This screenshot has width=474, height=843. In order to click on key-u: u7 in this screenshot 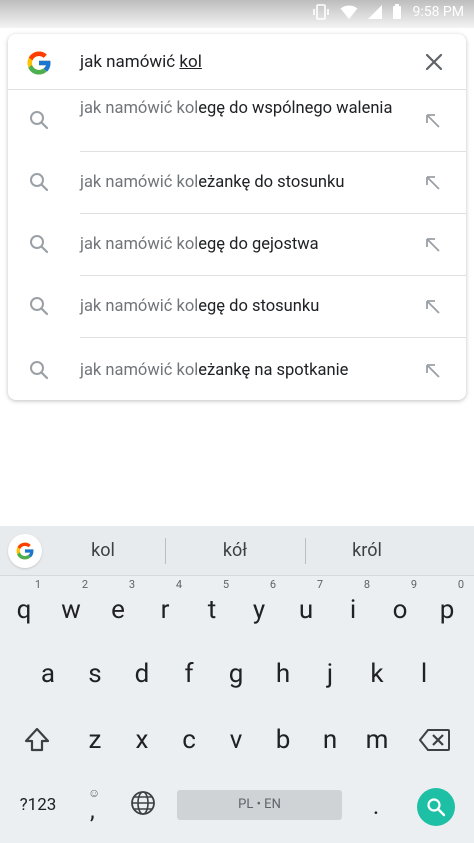, I will do `click(306, 608)`.